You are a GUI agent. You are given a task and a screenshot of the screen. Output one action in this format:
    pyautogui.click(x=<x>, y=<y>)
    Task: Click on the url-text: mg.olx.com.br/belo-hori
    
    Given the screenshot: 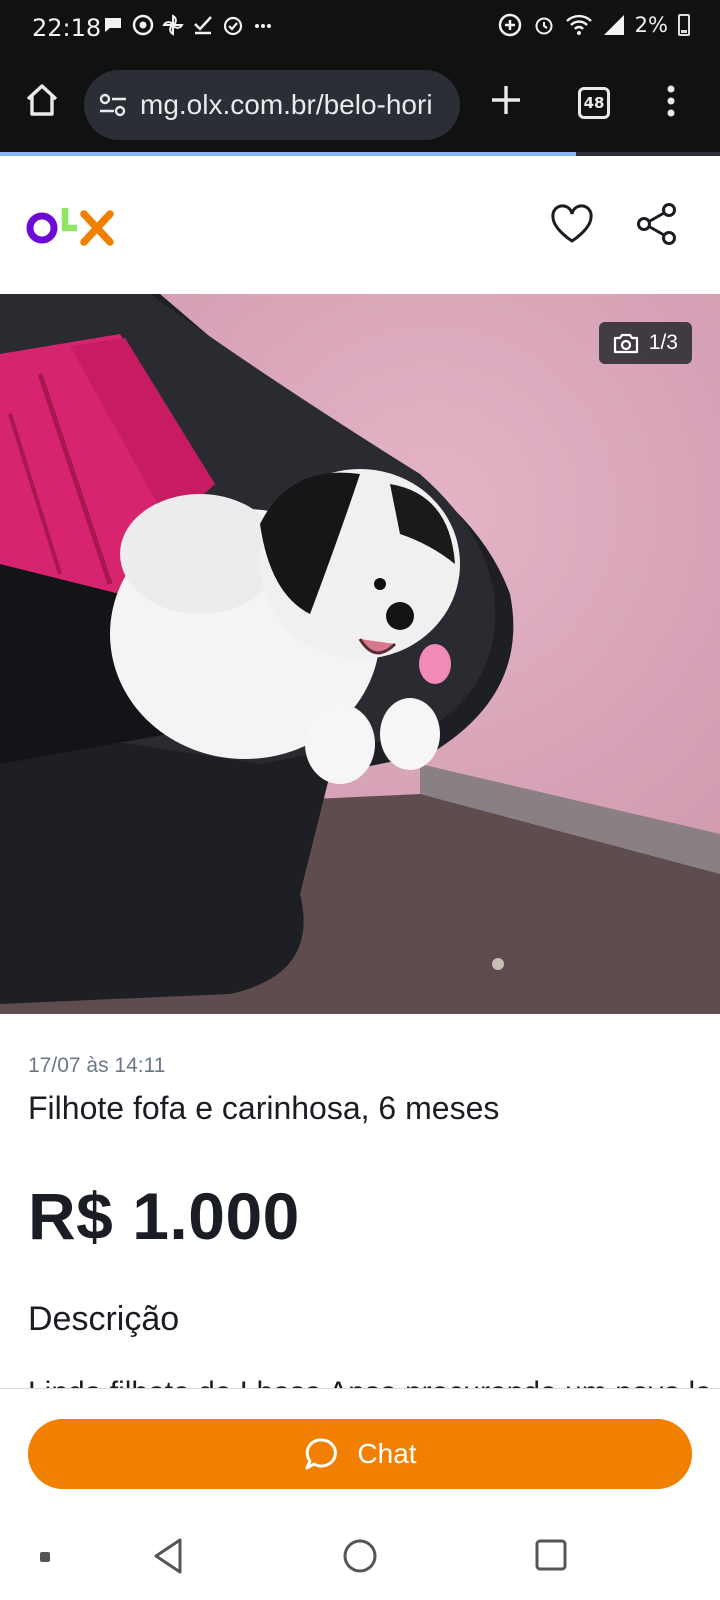 What is the action you would take?
    pyautogui.click(x=293, y=105)
    